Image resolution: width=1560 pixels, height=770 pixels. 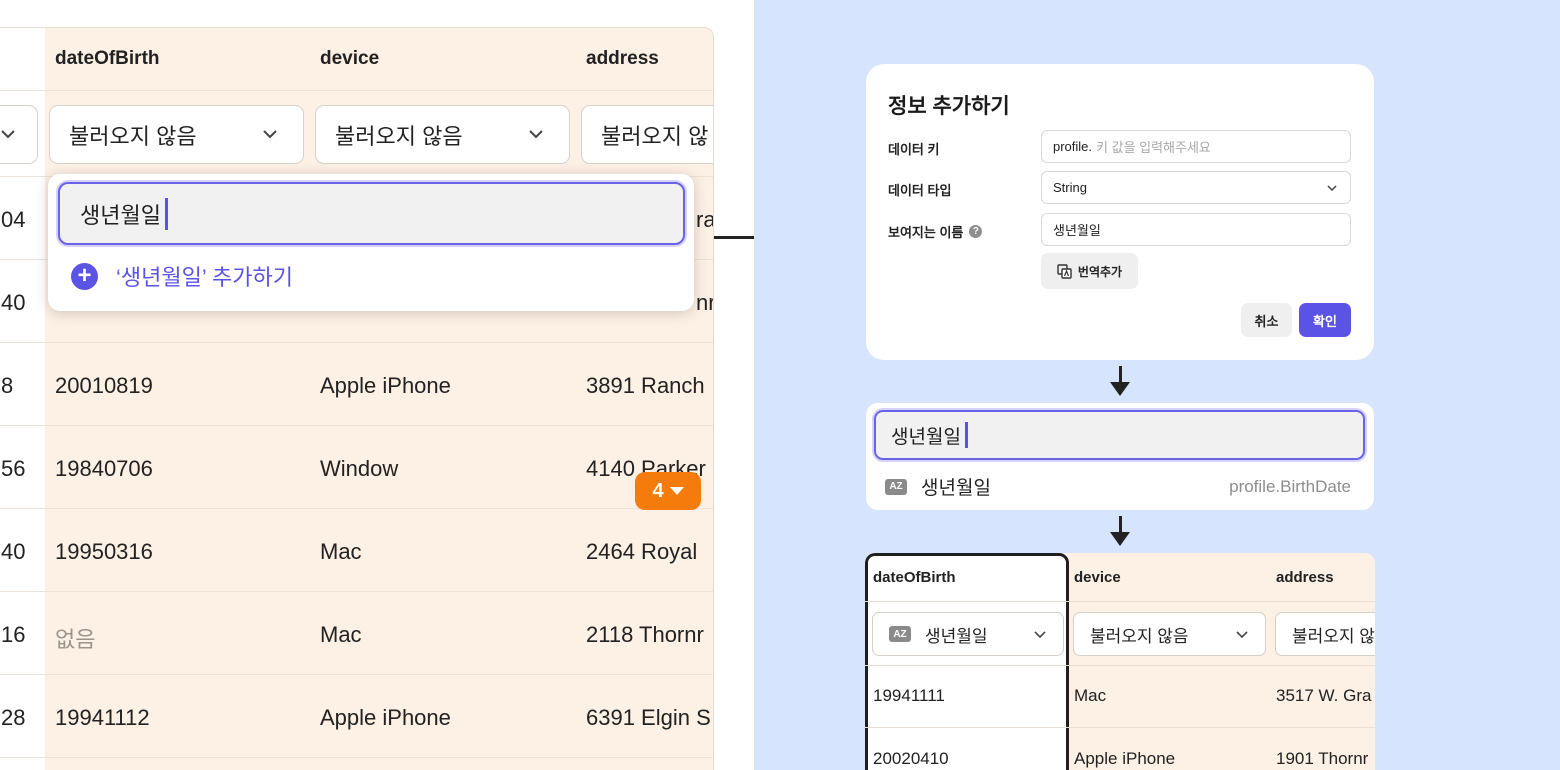 I want to click on translate-icon, so click(x=1064, y=271).